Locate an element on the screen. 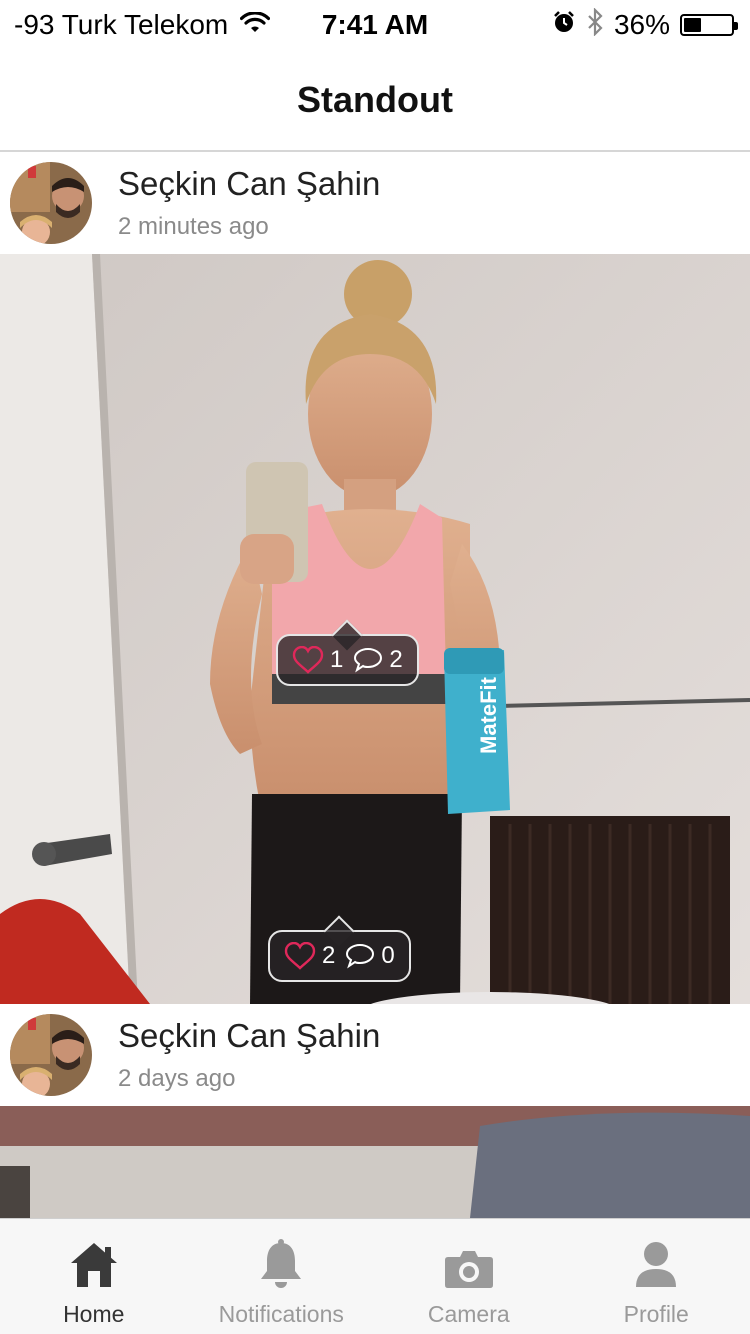 The image size is (750, 1334). status-left: -93 Turk Telekom is located at coordinates (142, 25).